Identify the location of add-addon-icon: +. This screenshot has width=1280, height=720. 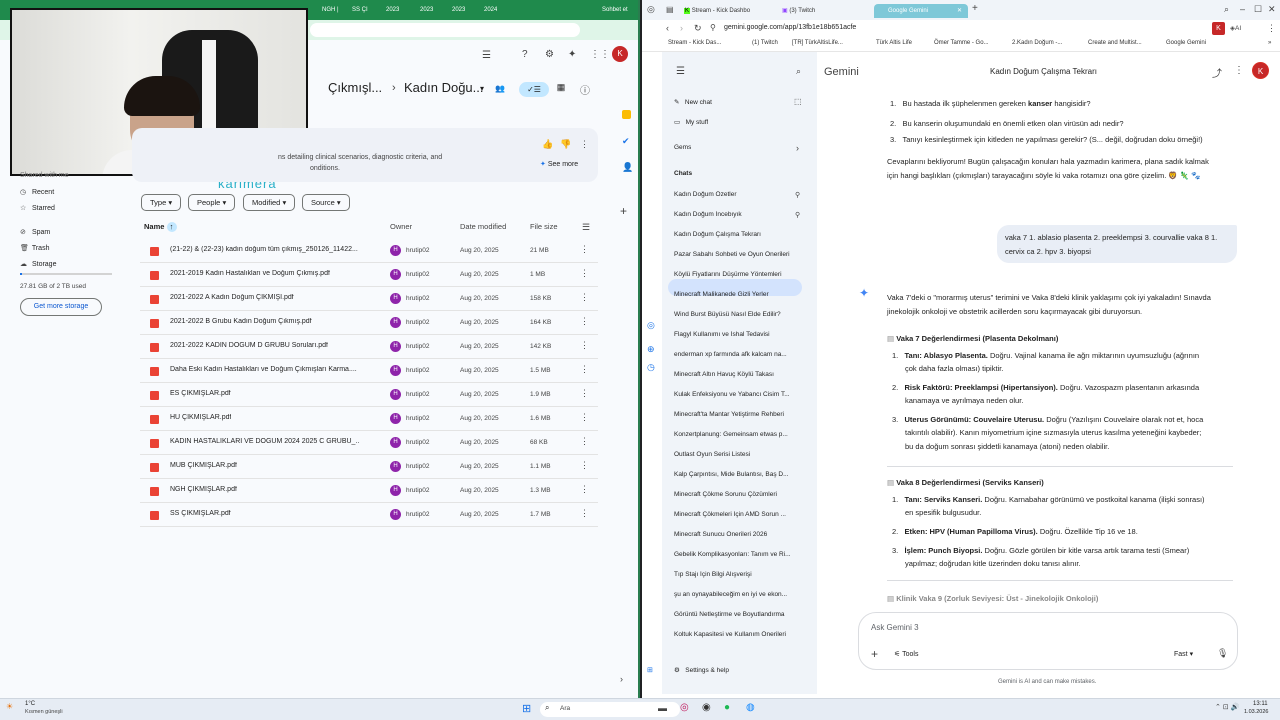
(623, 211).